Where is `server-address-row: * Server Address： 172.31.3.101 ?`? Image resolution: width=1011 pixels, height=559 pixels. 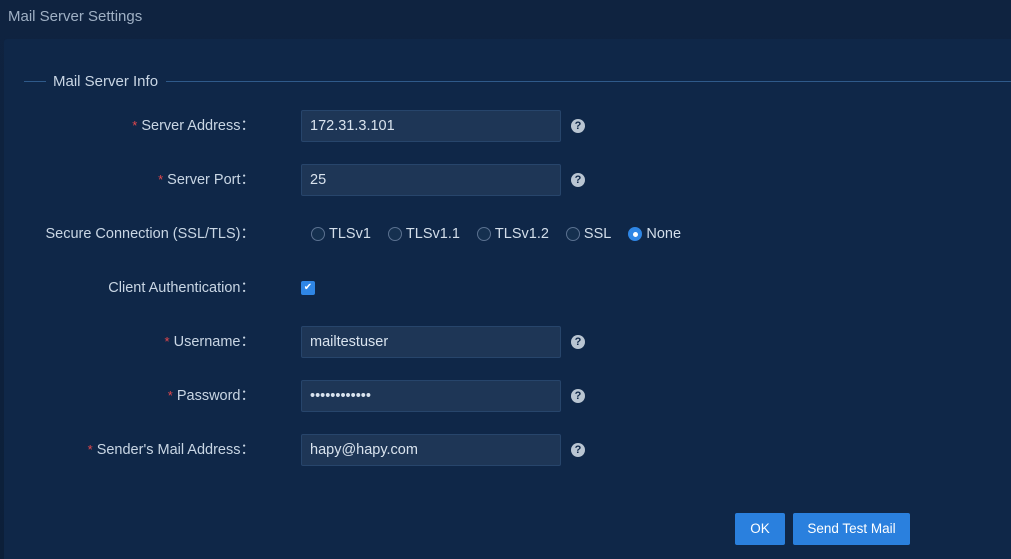
server-address-row: * Server Address： 172.31.3.101 ? is located at coordinates (507, 126).